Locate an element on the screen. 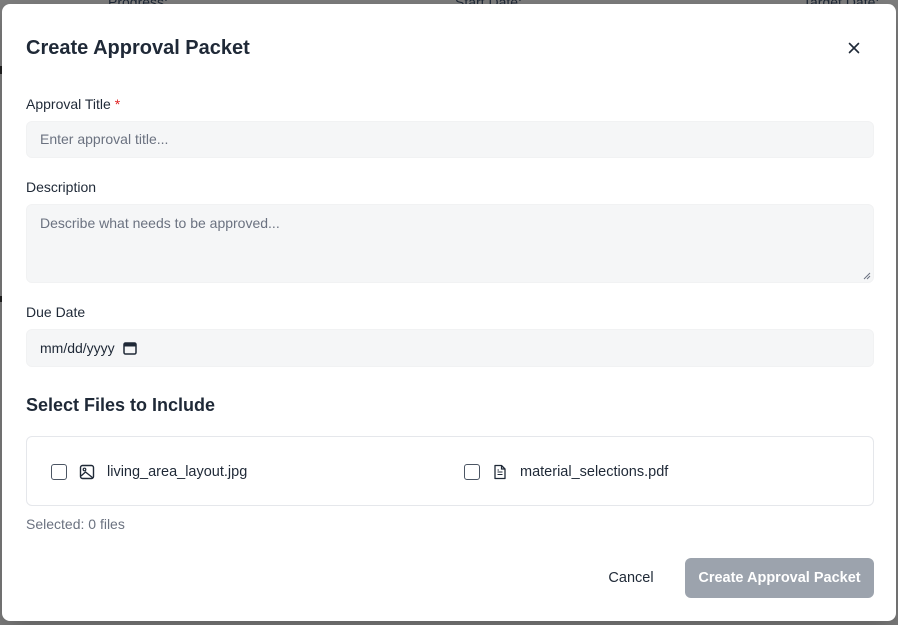 This screenshot has width=898, height=625. due-date-input: mm/dd/yyyy is located at coordinates (450, 348).